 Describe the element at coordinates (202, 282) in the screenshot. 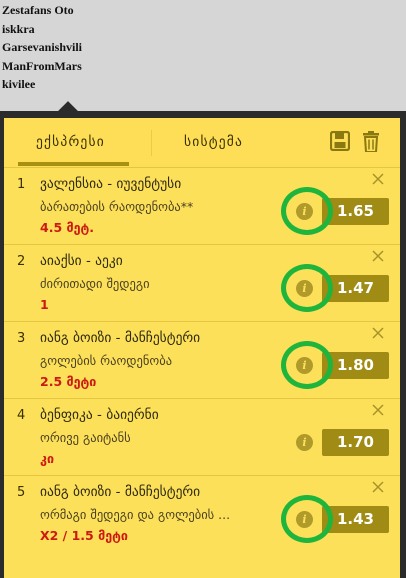

I see `bet-item: 2 აიაქსი - აეკი ძირითადი შედეგი 1 i 1.47` at that location.